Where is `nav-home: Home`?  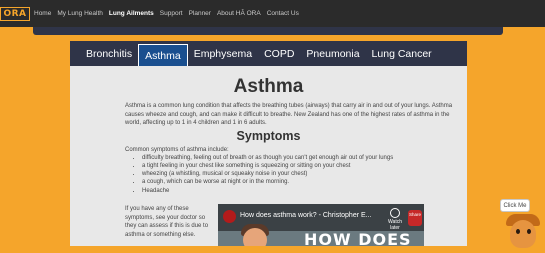
nav-home: Home is located at coordinates (42, 13).